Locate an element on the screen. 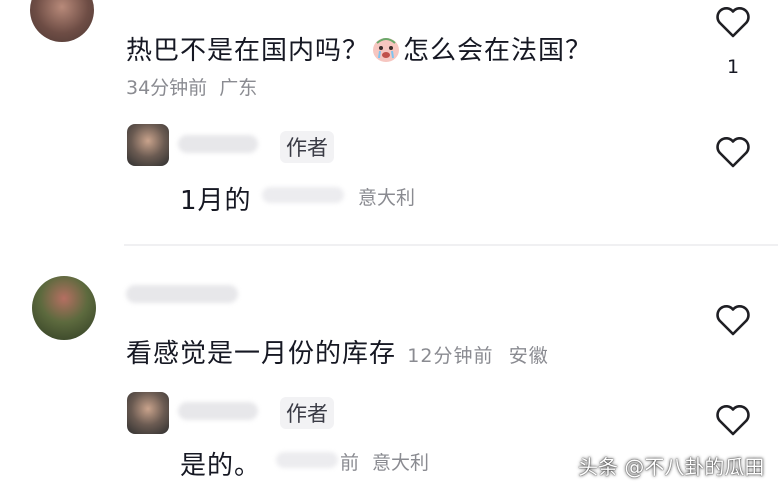 This screenshot has width=778, height=488. comment-time: 34分钟前 is located at coordinates (167, 88).